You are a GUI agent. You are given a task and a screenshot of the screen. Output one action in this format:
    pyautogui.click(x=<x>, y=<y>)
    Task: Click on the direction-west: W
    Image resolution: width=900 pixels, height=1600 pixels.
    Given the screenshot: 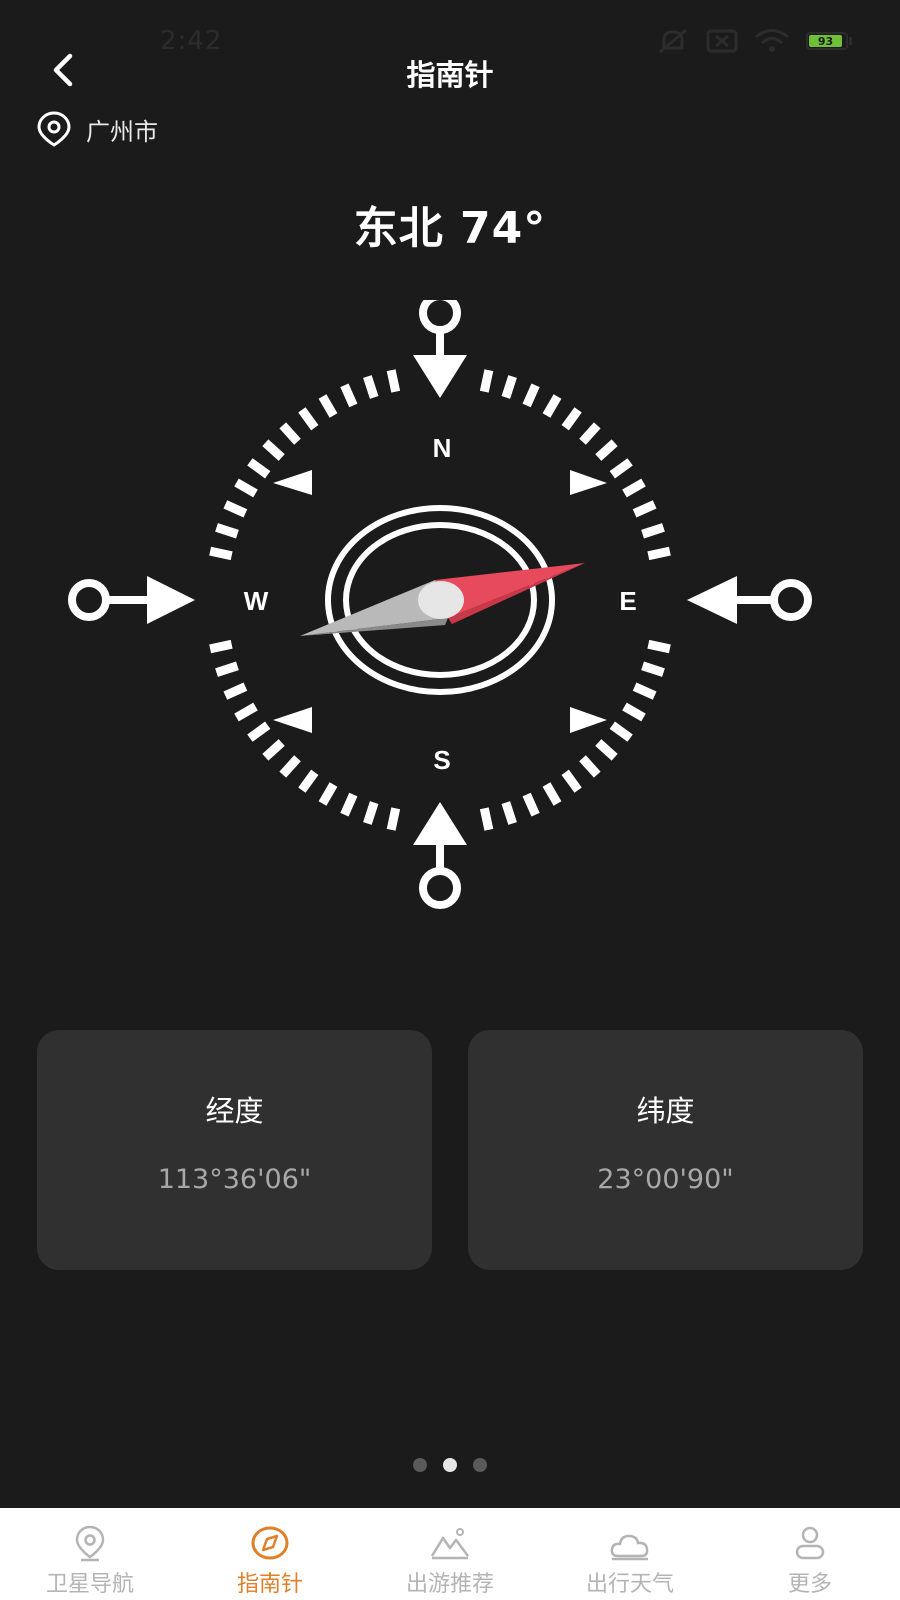 What is the action you would take?
    pyautogui.click(x=256, y=601)
    